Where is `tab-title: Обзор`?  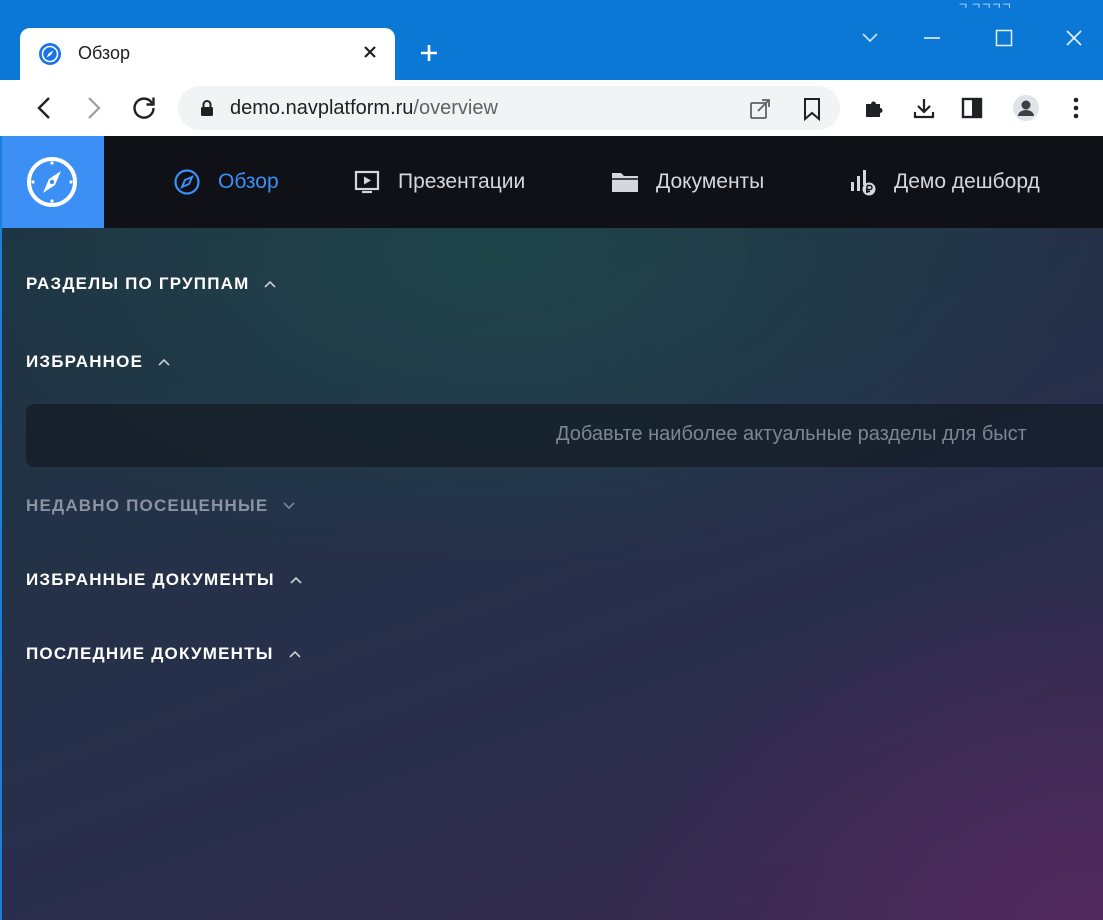 tab-title: Обзор is located at coordinates (104, 53).